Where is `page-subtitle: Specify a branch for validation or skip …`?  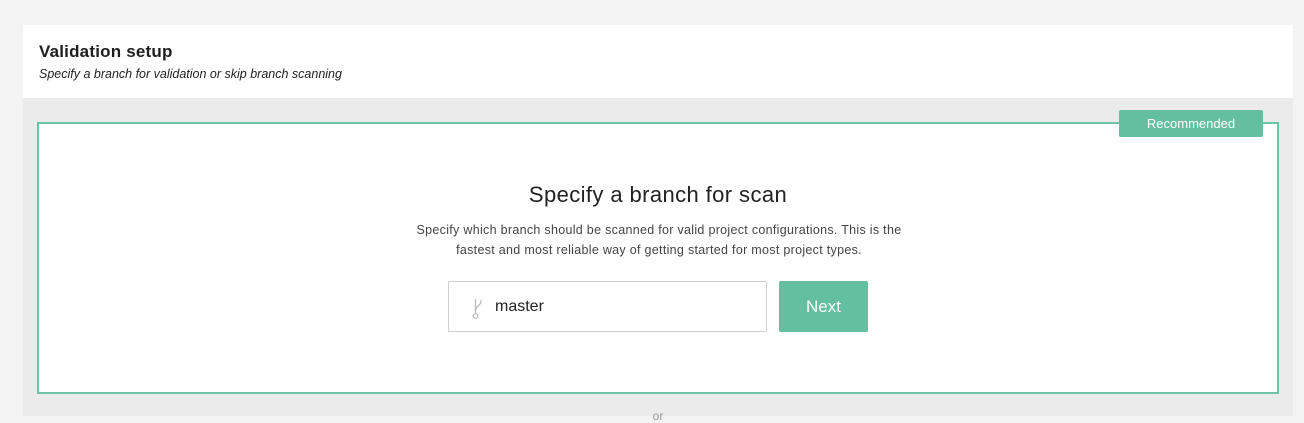
page-subtitle: Specify a branch for validation or skip … is located at coordinates (190, 74).